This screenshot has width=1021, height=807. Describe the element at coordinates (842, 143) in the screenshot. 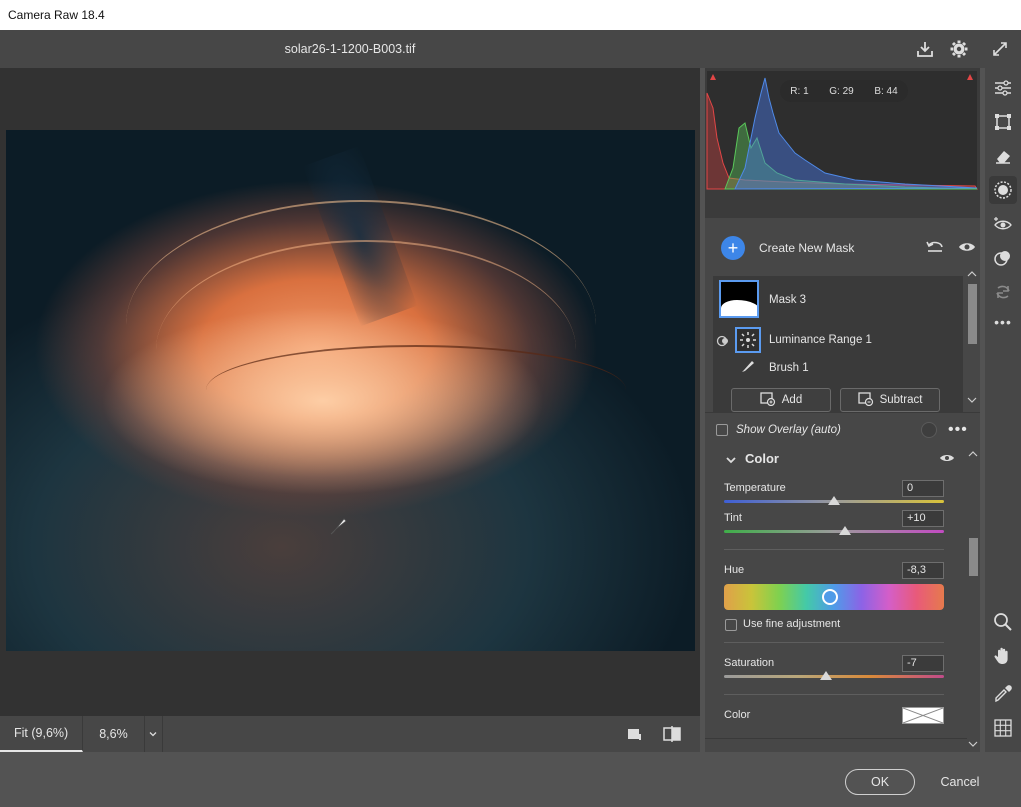

I see `histogram: R: 1 G: 29 B: 44` at that location.